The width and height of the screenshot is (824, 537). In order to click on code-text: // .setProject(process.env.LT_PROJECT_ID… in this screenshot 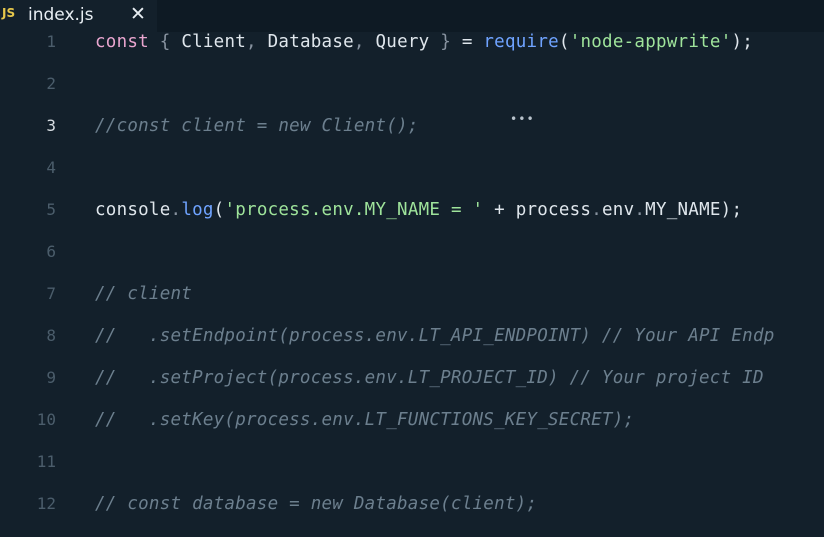, I will do `click(429, 378)`.